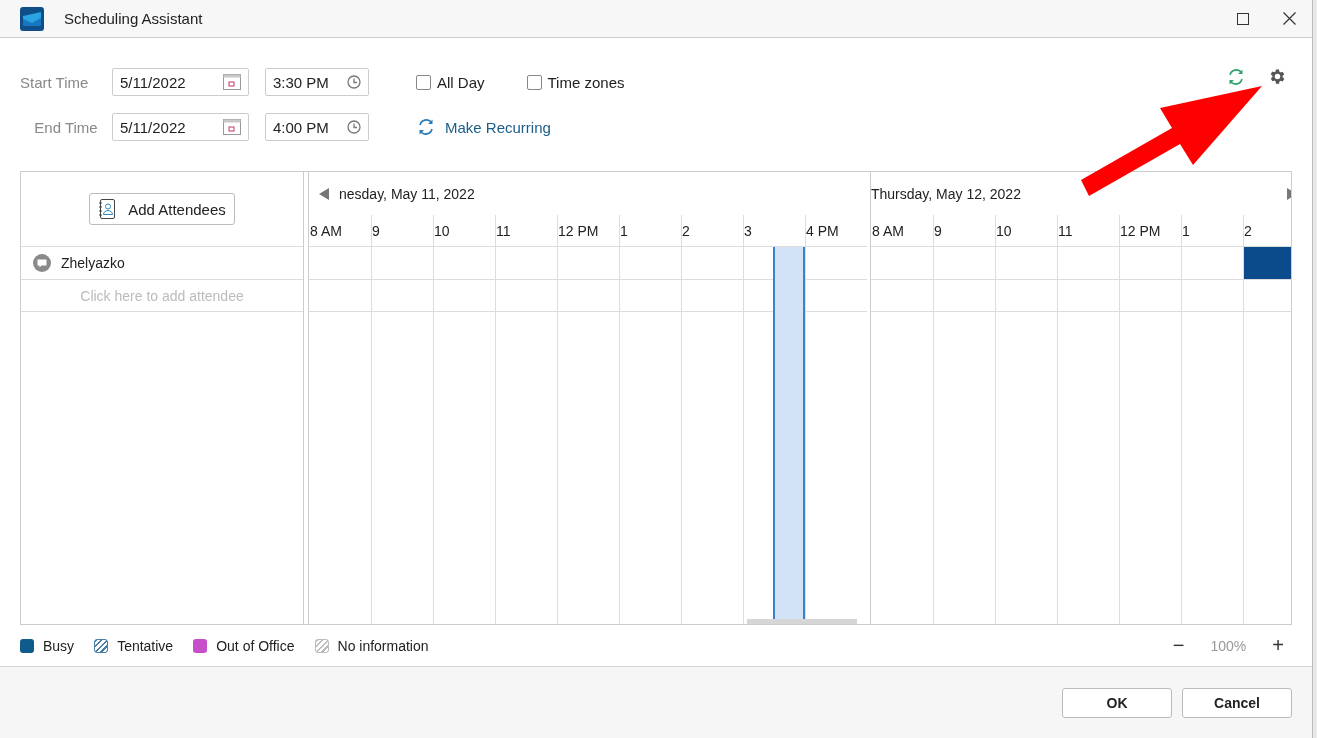 The image size is (1317, 738). I want to click on day-title: Thursday, May 12, 2022, so click(946, 193).